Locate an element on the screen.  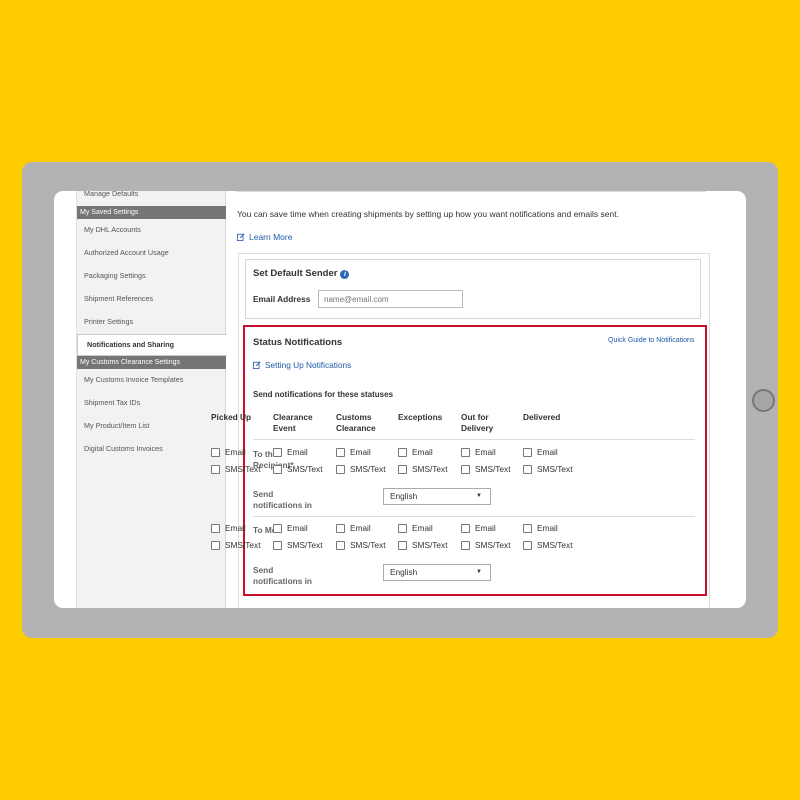
column-header-line: Exceptions is located at coordinates (420, 417).